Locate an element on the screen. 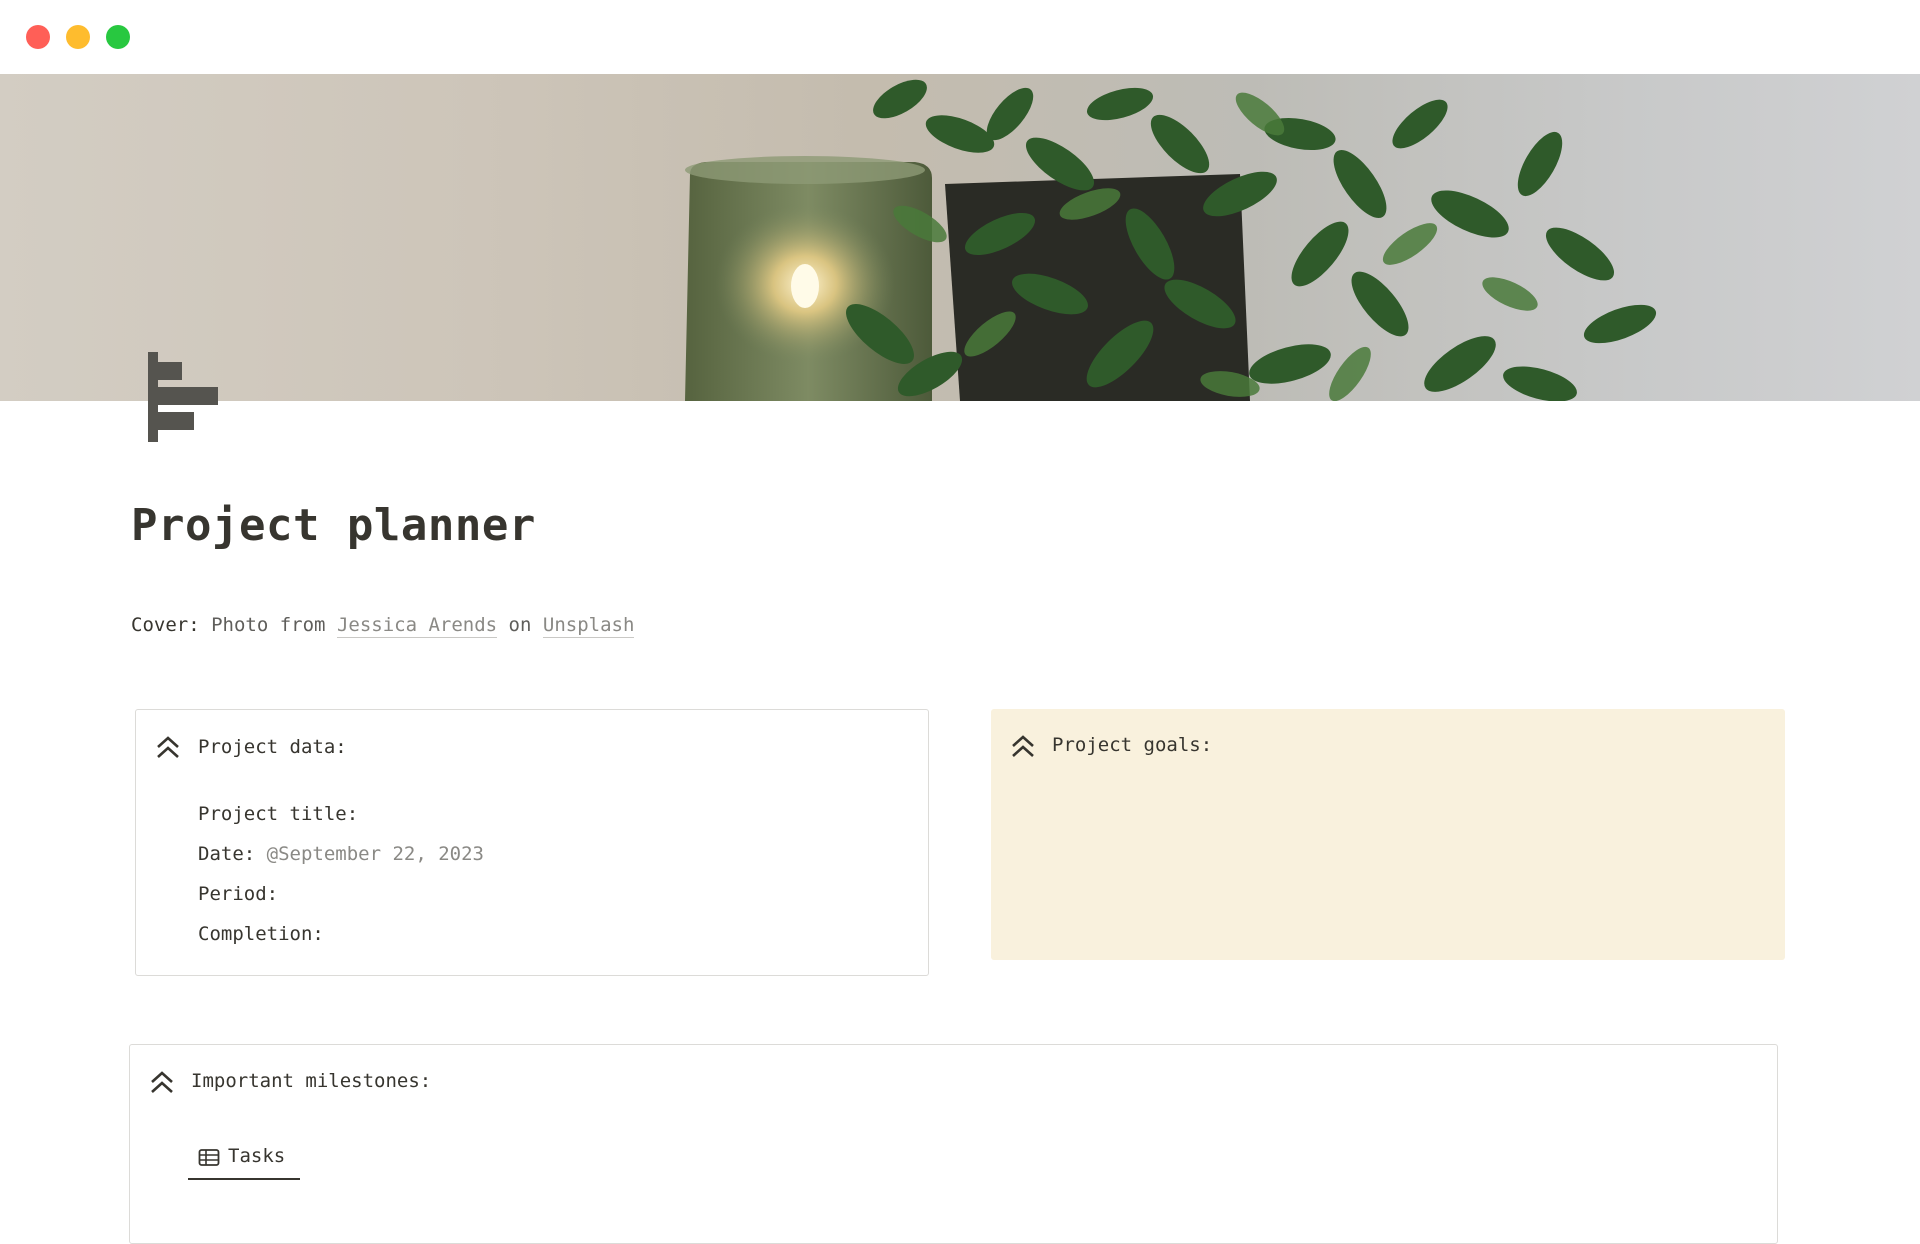 The height and width of the screenshot is (1244, 1920). table-icon is located at coordinates (209, 1157).